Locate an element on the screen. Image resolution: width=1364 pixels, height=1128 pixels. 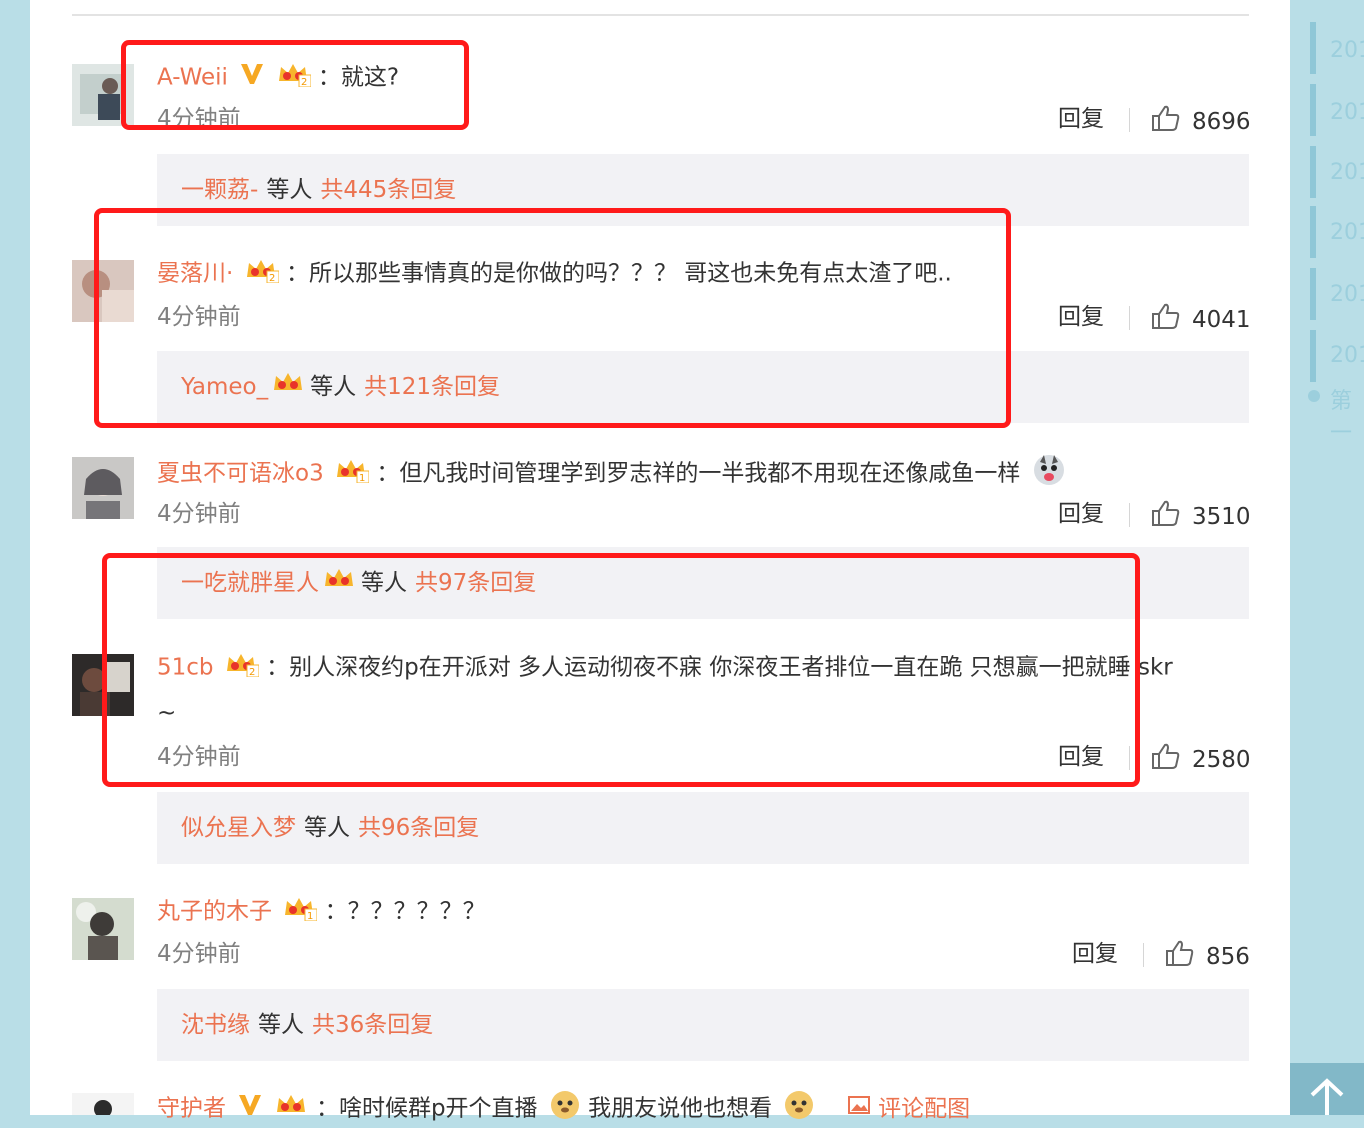
like-count: 2580 is located at coordinates (1221, 760).